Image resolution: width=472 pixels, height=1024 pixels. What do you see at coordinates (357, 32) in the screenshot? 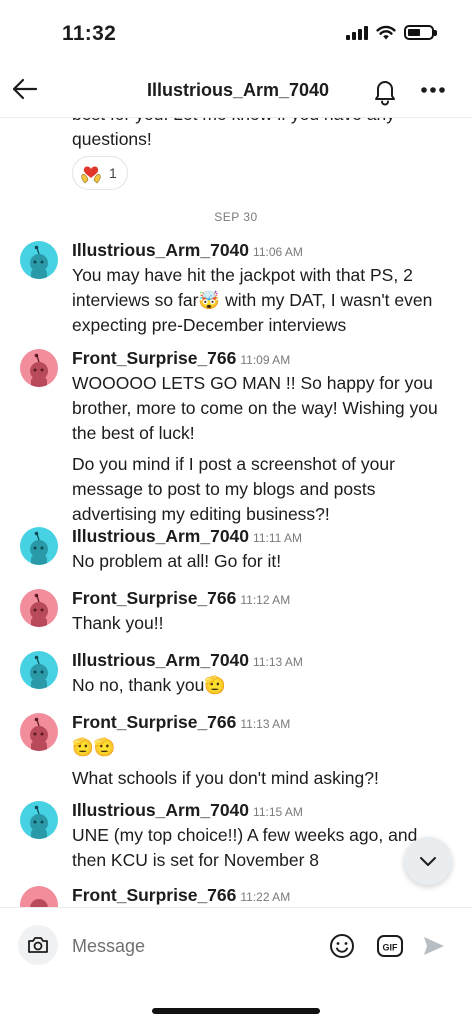
I see `cellular-signal-icon` at bounding box center [357, 32].